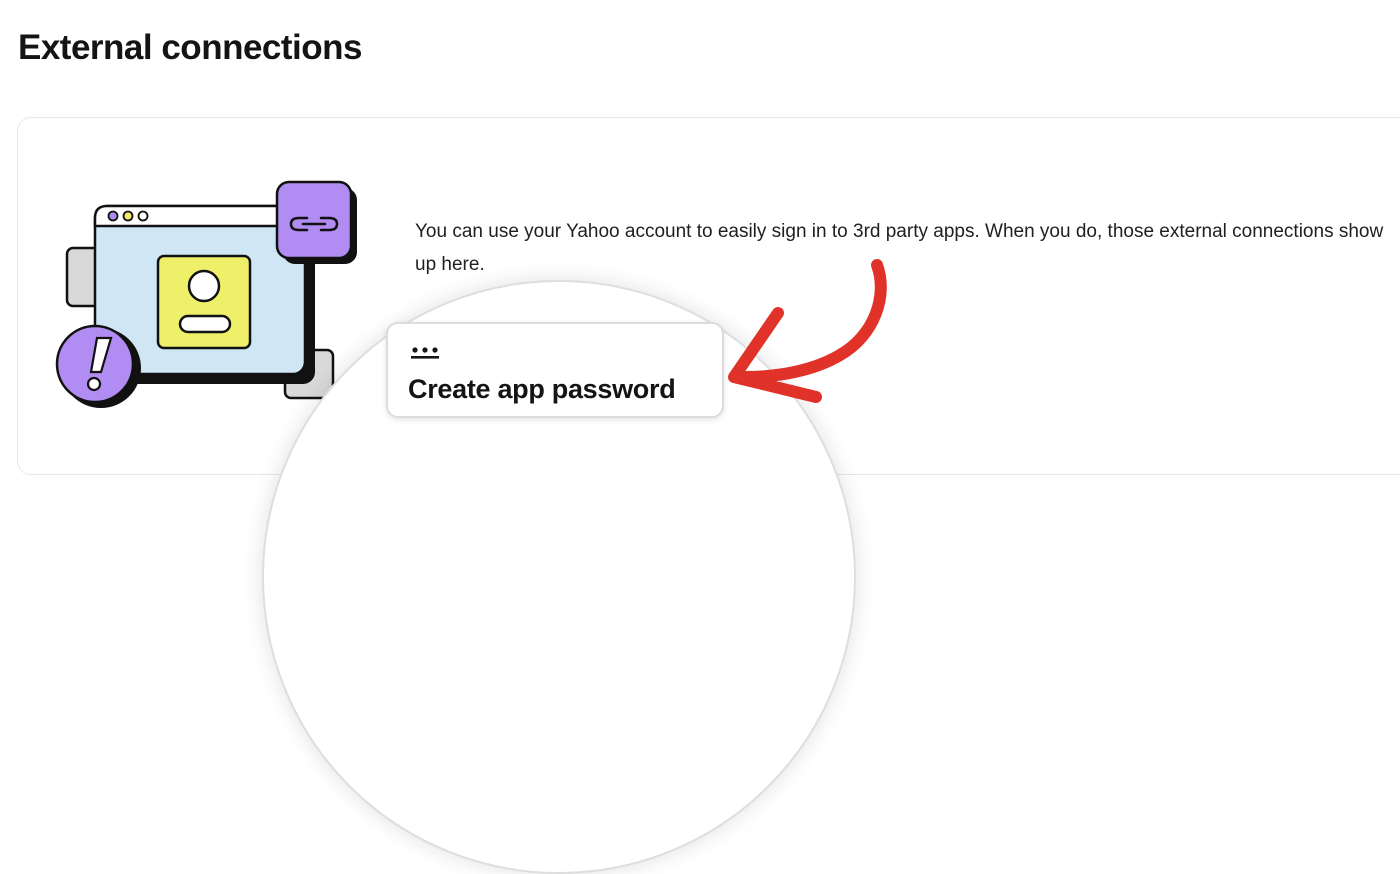 The height and width of the screenshot is (874, 1400). Describe the element at coordinates (555, 370) in the screenshot. I see `create-app-password-button: Create app password` at that location.